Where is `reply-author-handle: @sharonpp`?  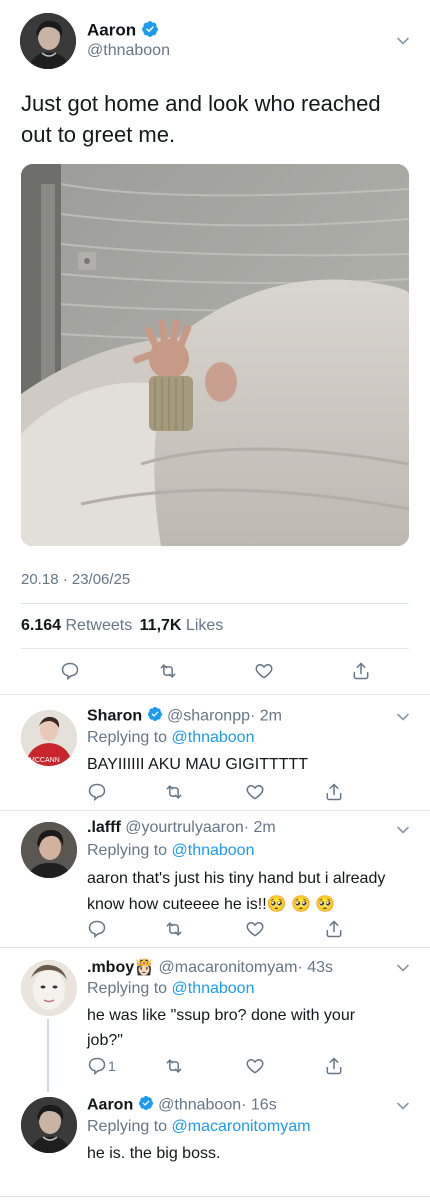
reply-author-handle: @sharonpp is located at coordinates (208, 716).